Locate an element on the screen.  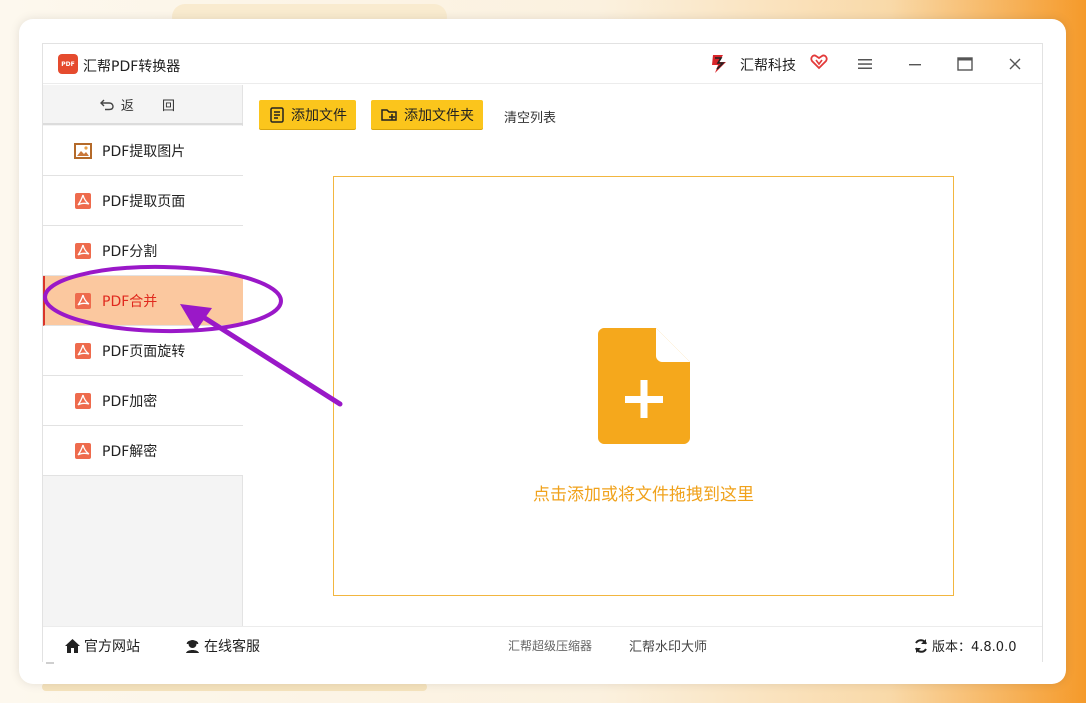
add-file-icon is located at coordinates (644, 386).